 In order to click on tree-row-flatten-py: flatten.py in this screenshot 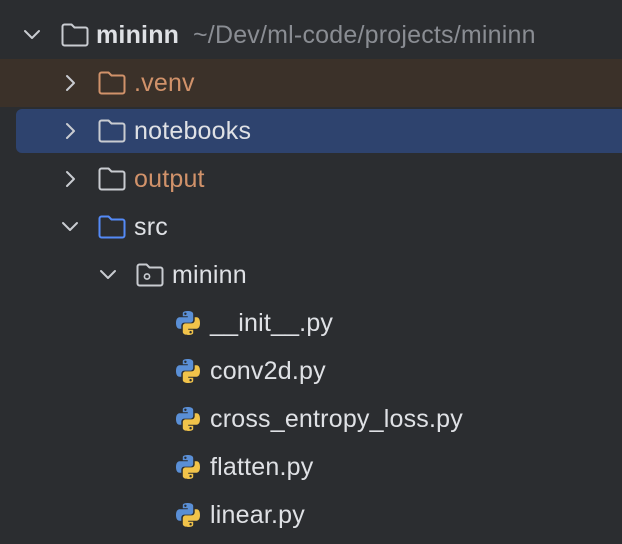, I will do `click(311, 467)`.